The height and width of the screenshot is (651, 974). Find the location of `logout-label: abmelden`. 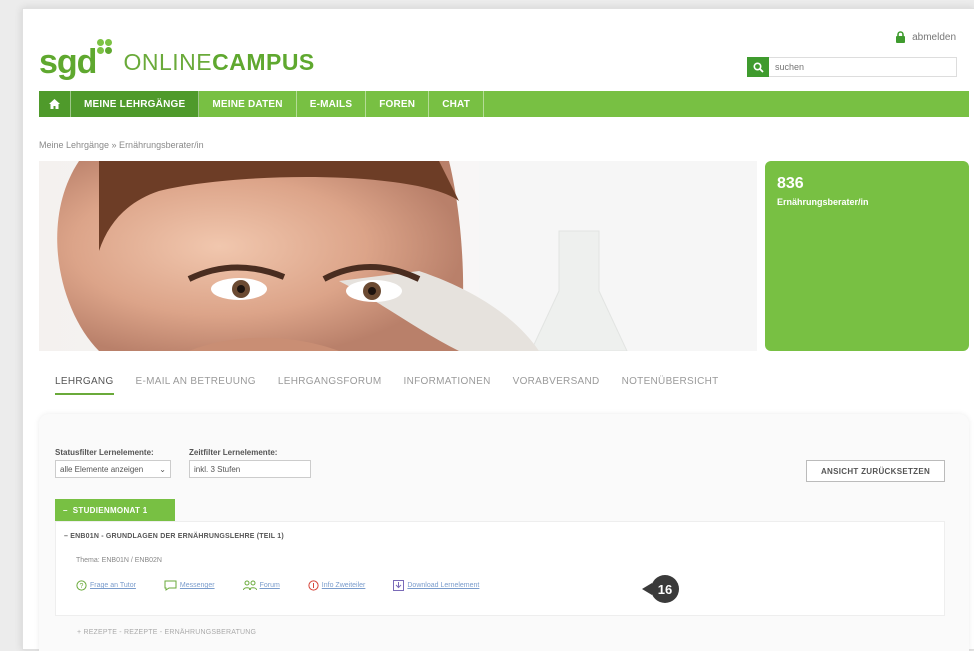

logout-label: abmelden is located at coordinates (934, 37).